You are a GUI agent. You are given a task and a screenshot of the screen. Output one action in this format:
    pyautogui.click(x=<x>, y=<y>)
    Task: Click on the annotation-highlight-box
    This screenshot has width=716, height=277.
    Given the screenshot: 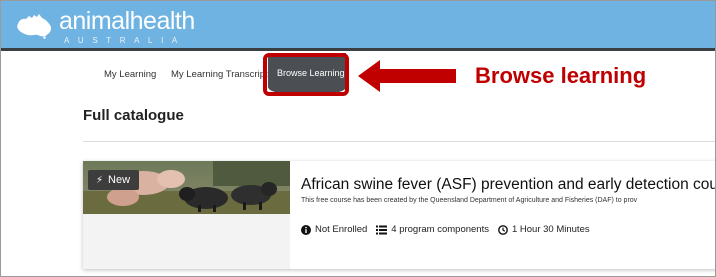 What is the action you would take?
    pyautogui.click(x=306, y=74)
    